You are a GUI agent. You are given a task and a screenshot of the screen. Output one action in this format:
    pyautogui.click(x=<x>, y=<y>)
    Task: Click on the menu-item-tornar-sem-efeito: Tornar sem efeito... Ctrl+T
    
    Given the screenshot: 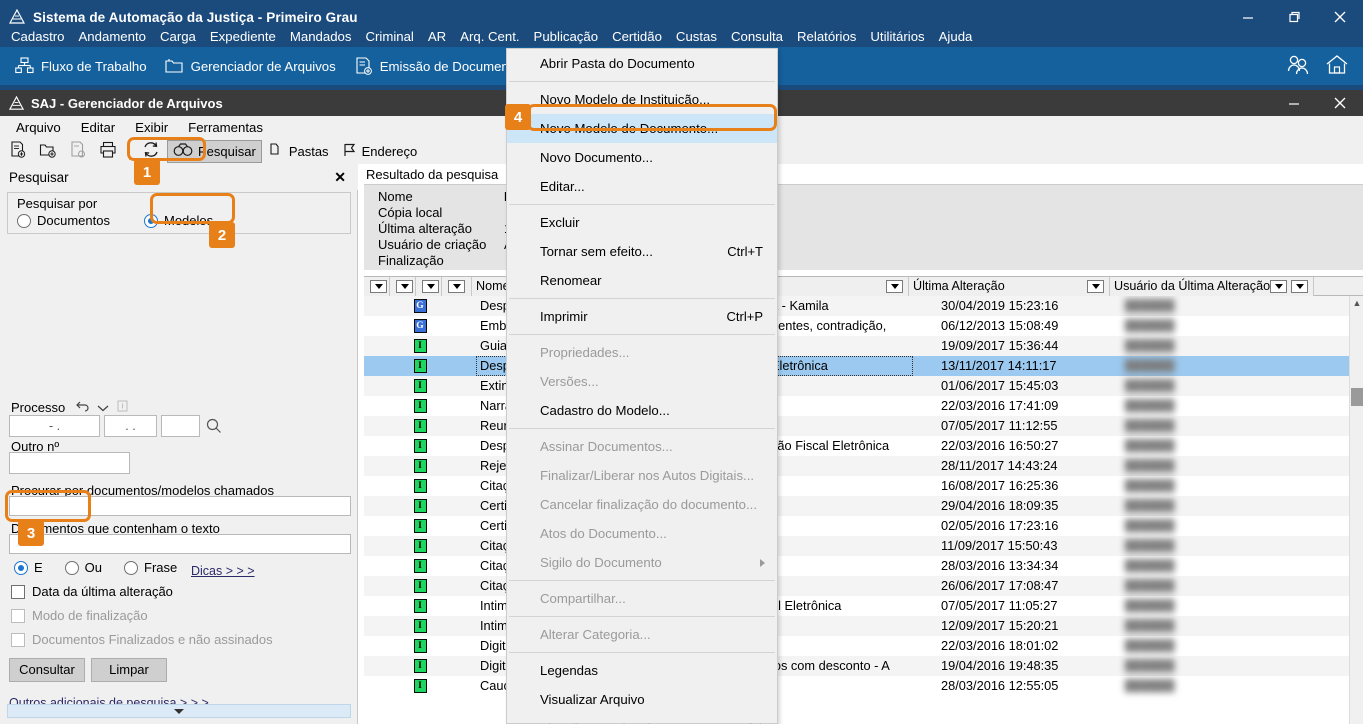 What is the action you would take?
    pyautogui.click(x=642, y=251)
    